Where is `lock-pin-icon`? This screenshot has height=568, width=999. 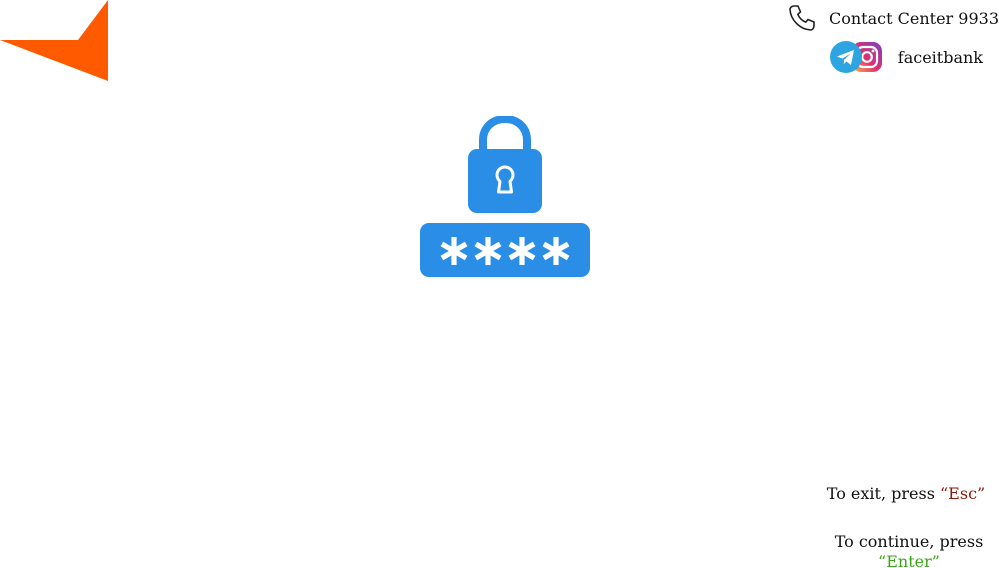 lock-pin-icon is located at coordinates (505, 196).